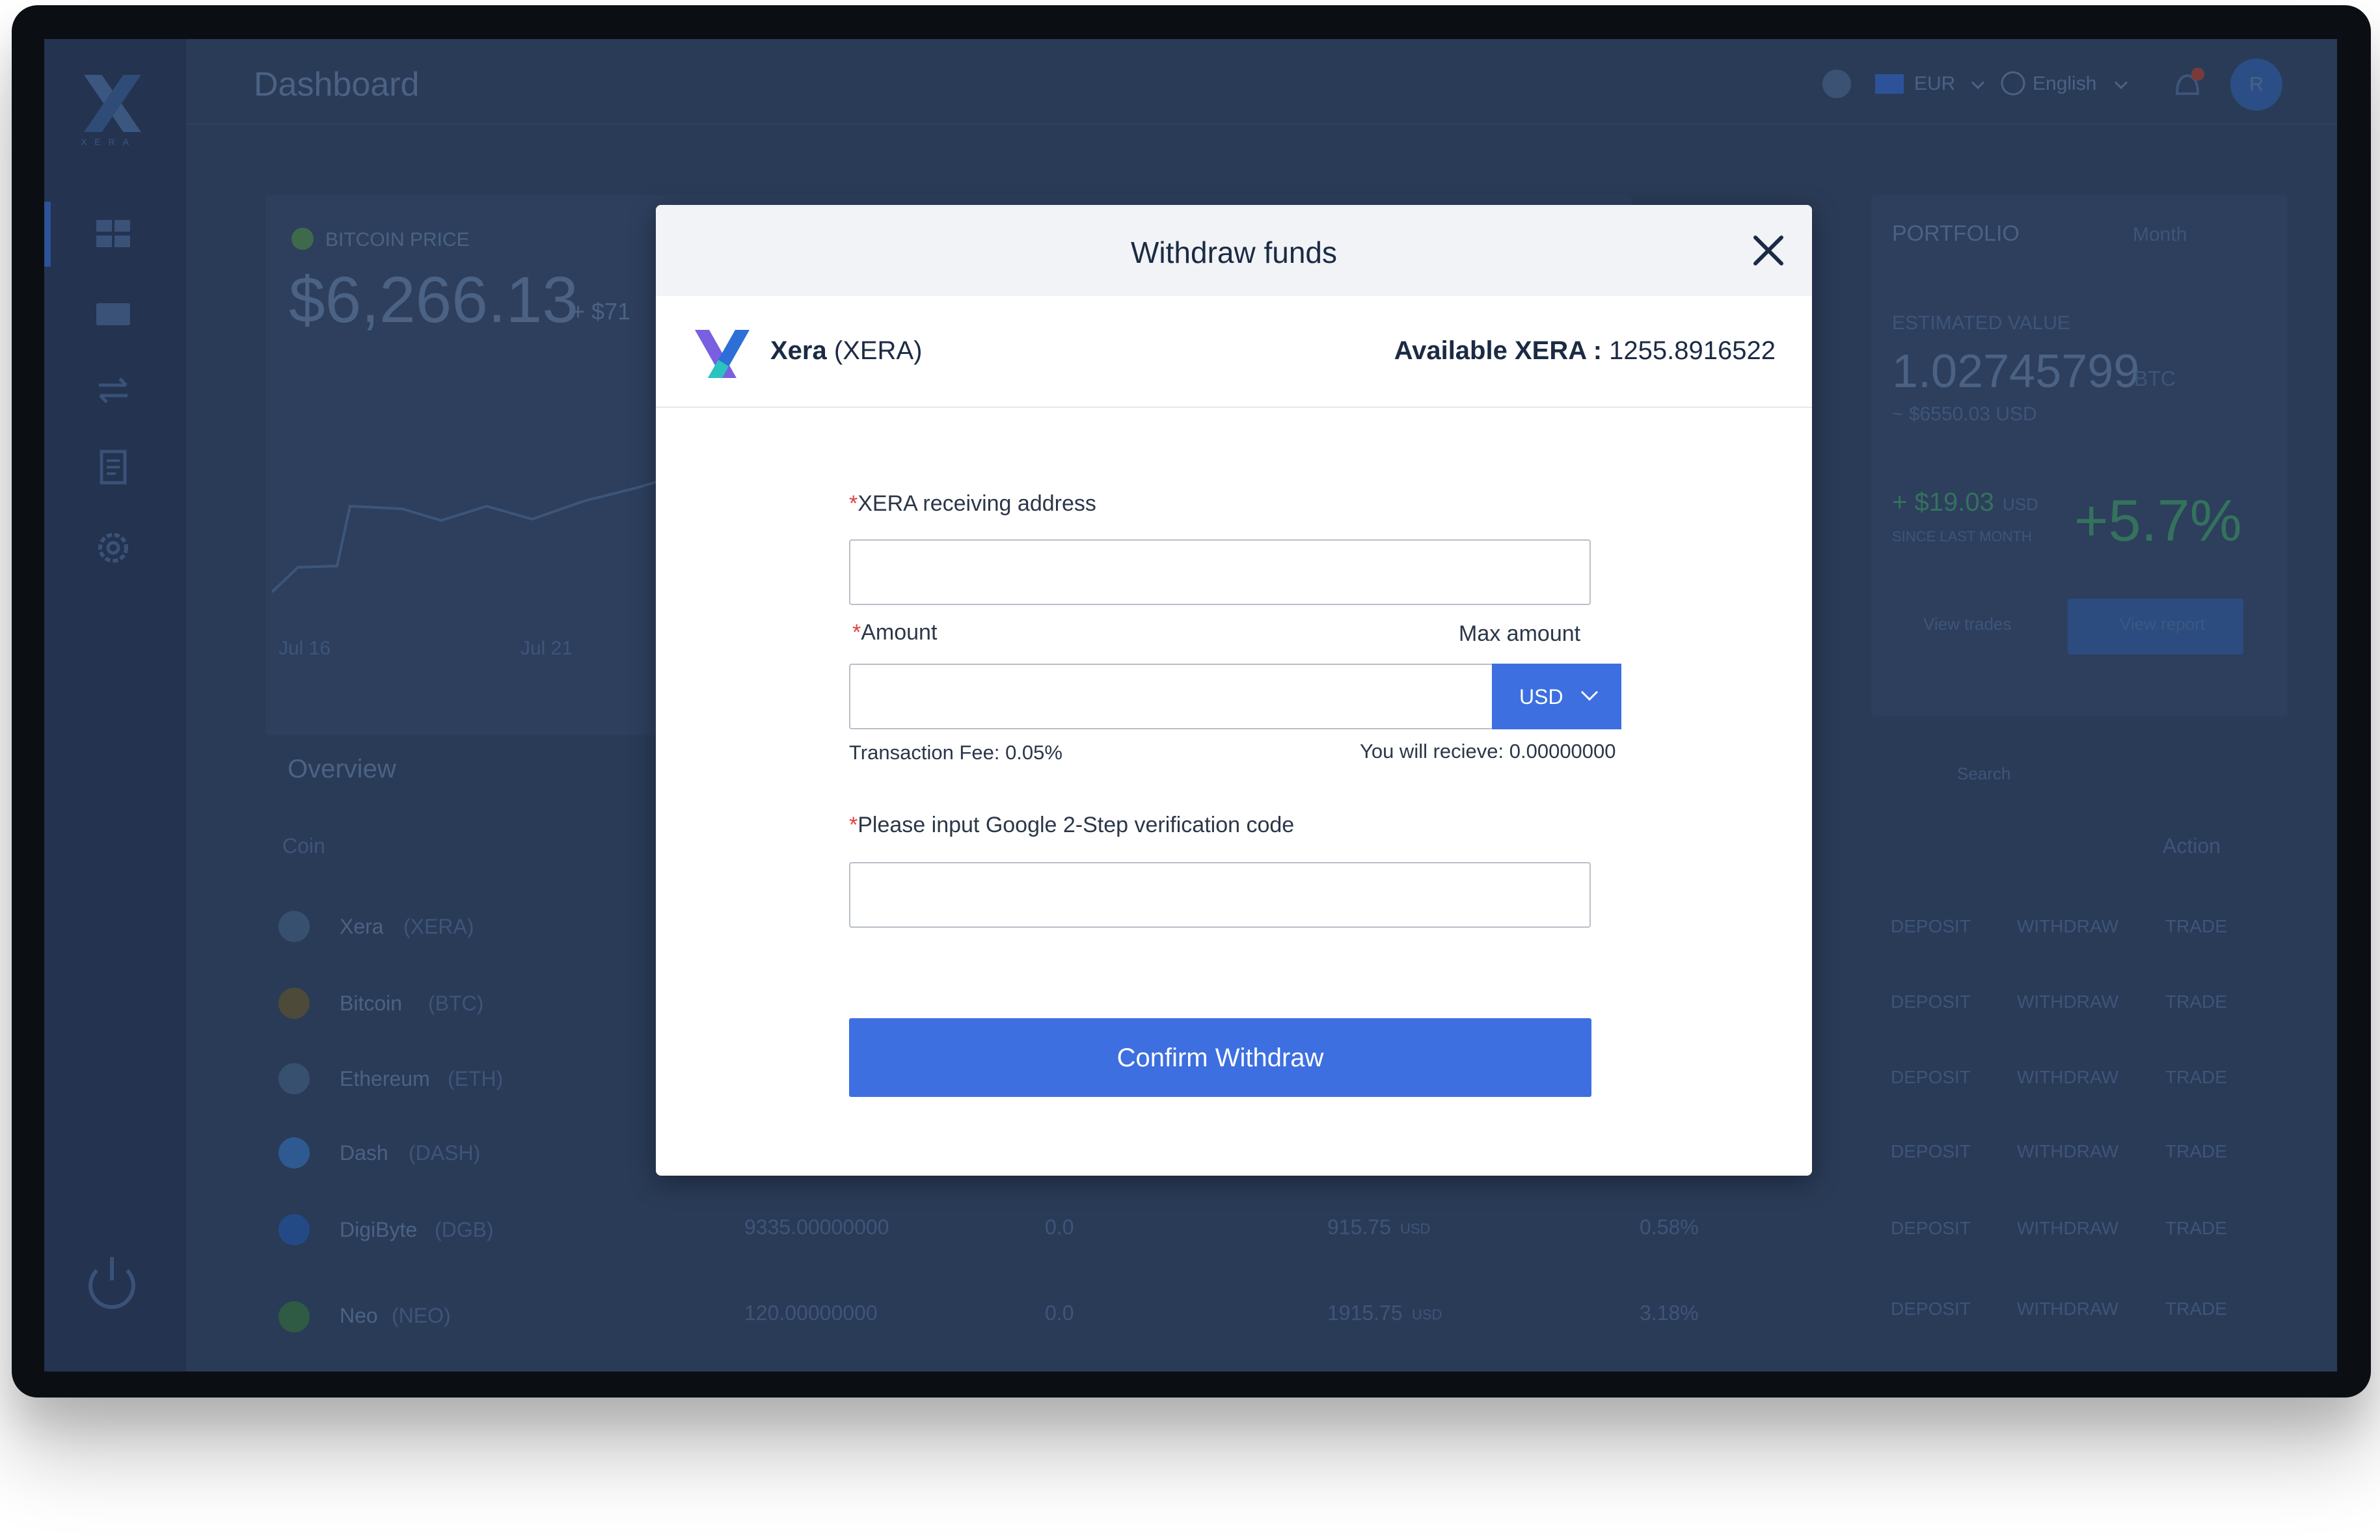 The width and height of the screenshot is (2380, 1540). Describe the element at coordinates (2013, 83) in the screenshot. I see `globe-icon` at that location.